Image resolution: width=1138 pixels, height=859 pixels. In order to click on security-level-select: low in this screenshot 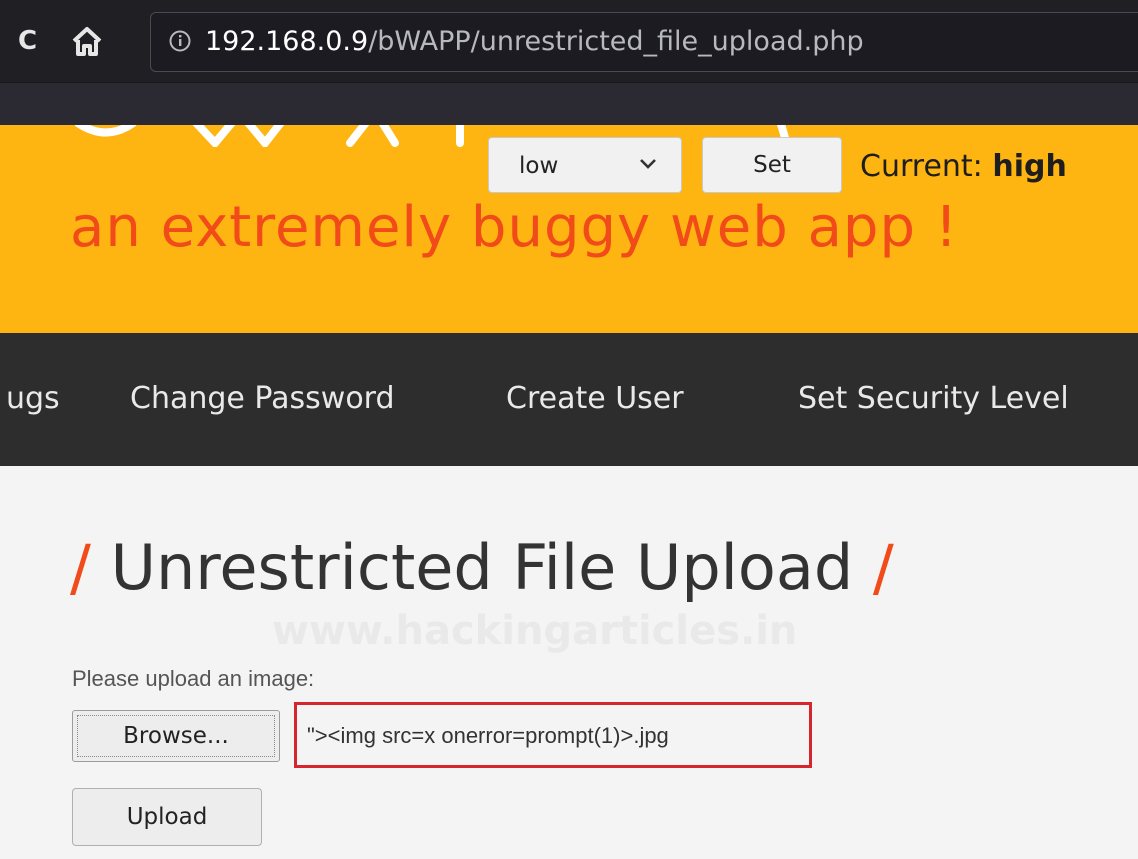, I will do `click(585, 165)`.